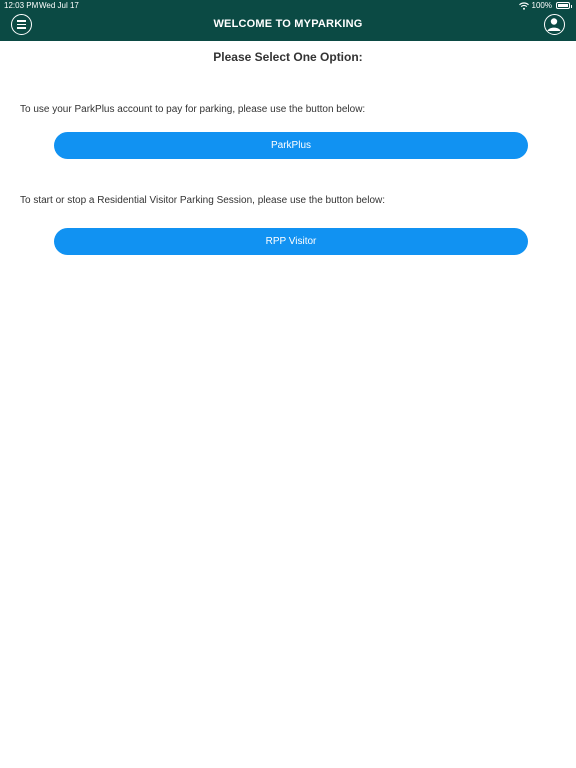  What do you see at coordinates (541, 5) in the screenshot?
I see `battery-percent: 100%` at bounding box center [541, 5].